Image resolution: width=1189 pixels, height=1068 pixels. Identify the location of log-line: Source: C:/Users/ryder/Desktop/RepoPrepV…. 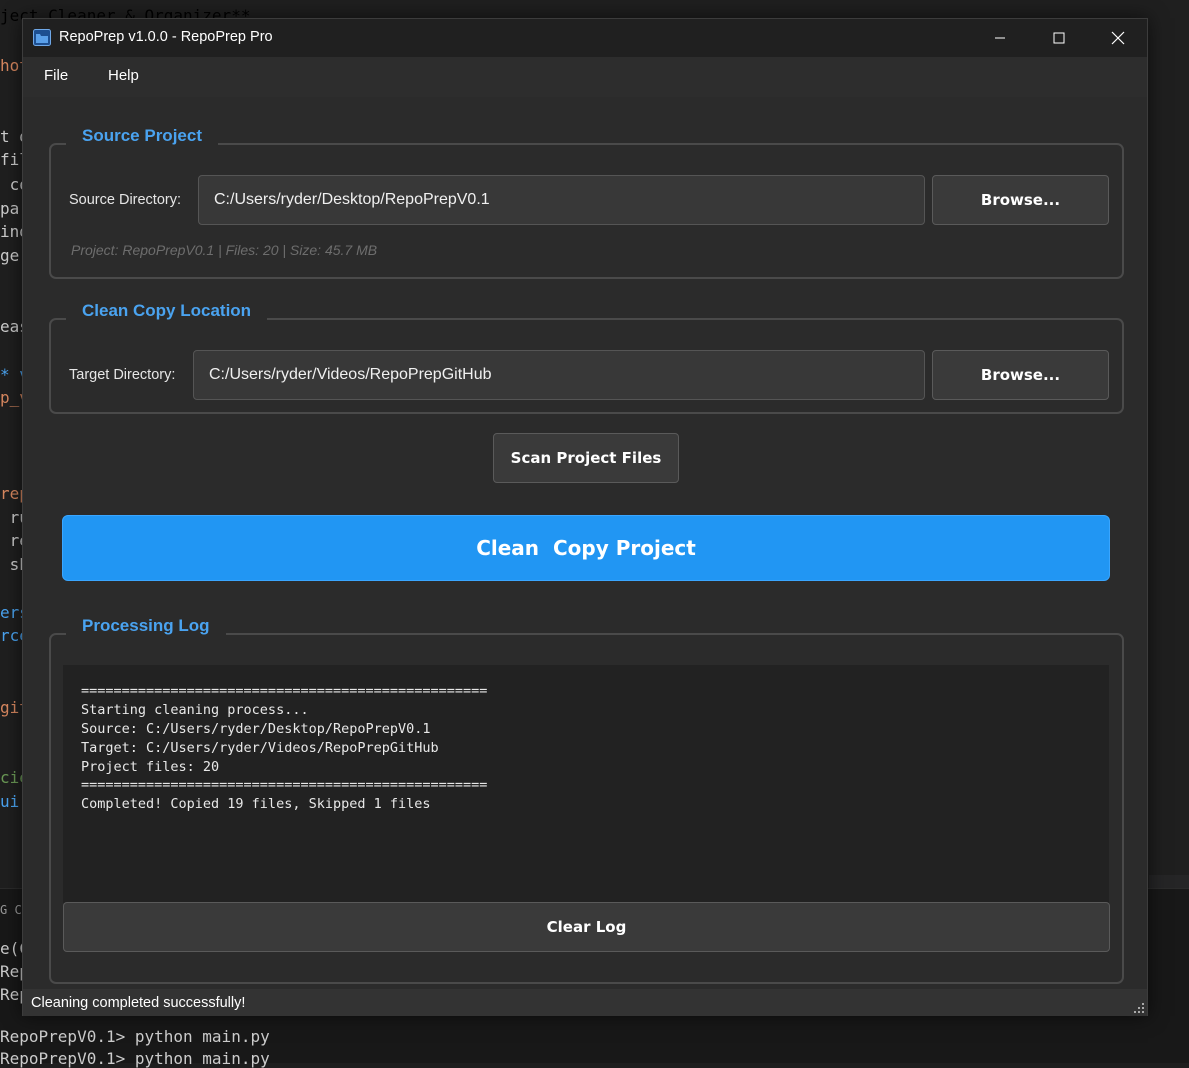
(256, 729).